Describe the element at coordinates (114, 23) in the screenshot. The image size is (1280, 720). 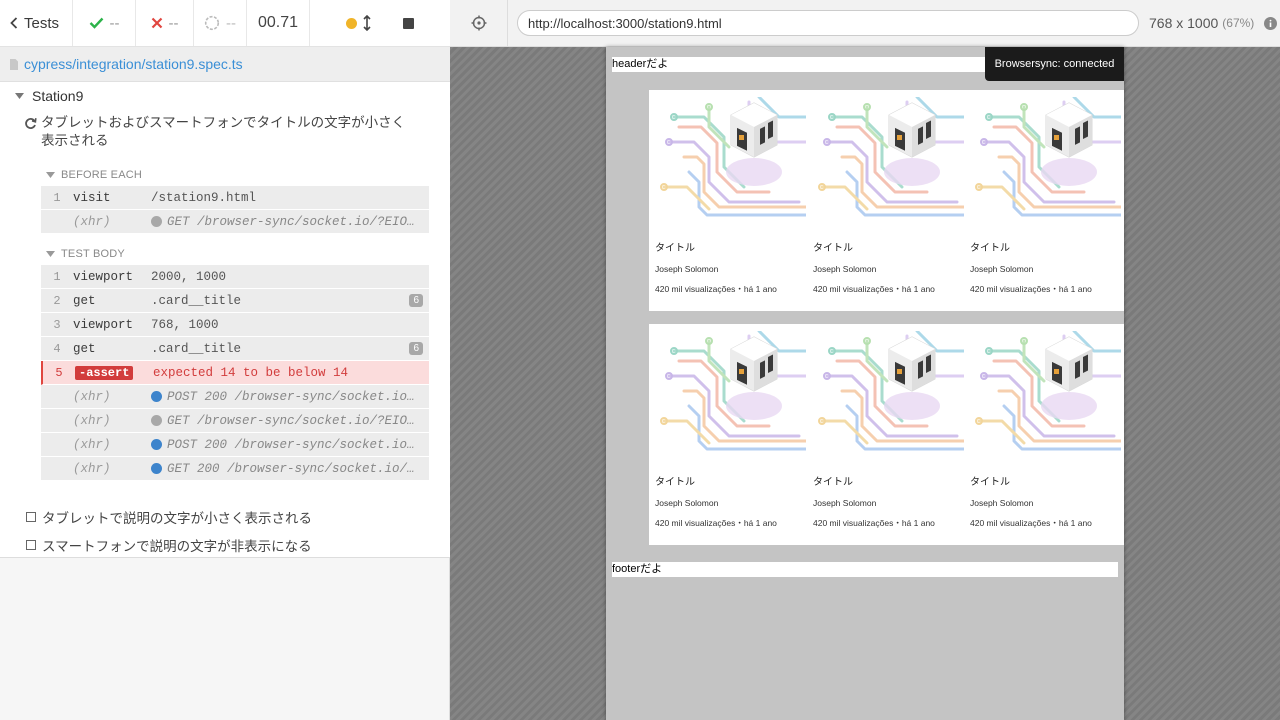
I see `passed-count-value: --` at that location.